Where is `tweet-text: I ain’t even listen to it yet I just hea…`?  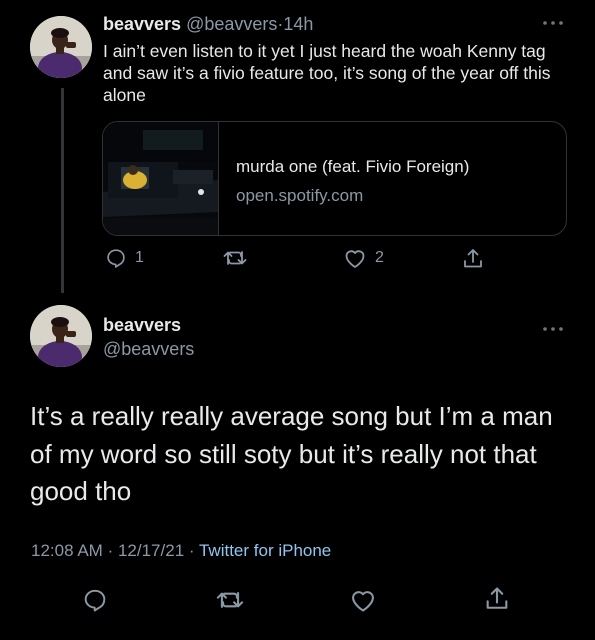
tweet-text: I ain’t even listen to it yet I just hea… is located at coordinates (327, 73).